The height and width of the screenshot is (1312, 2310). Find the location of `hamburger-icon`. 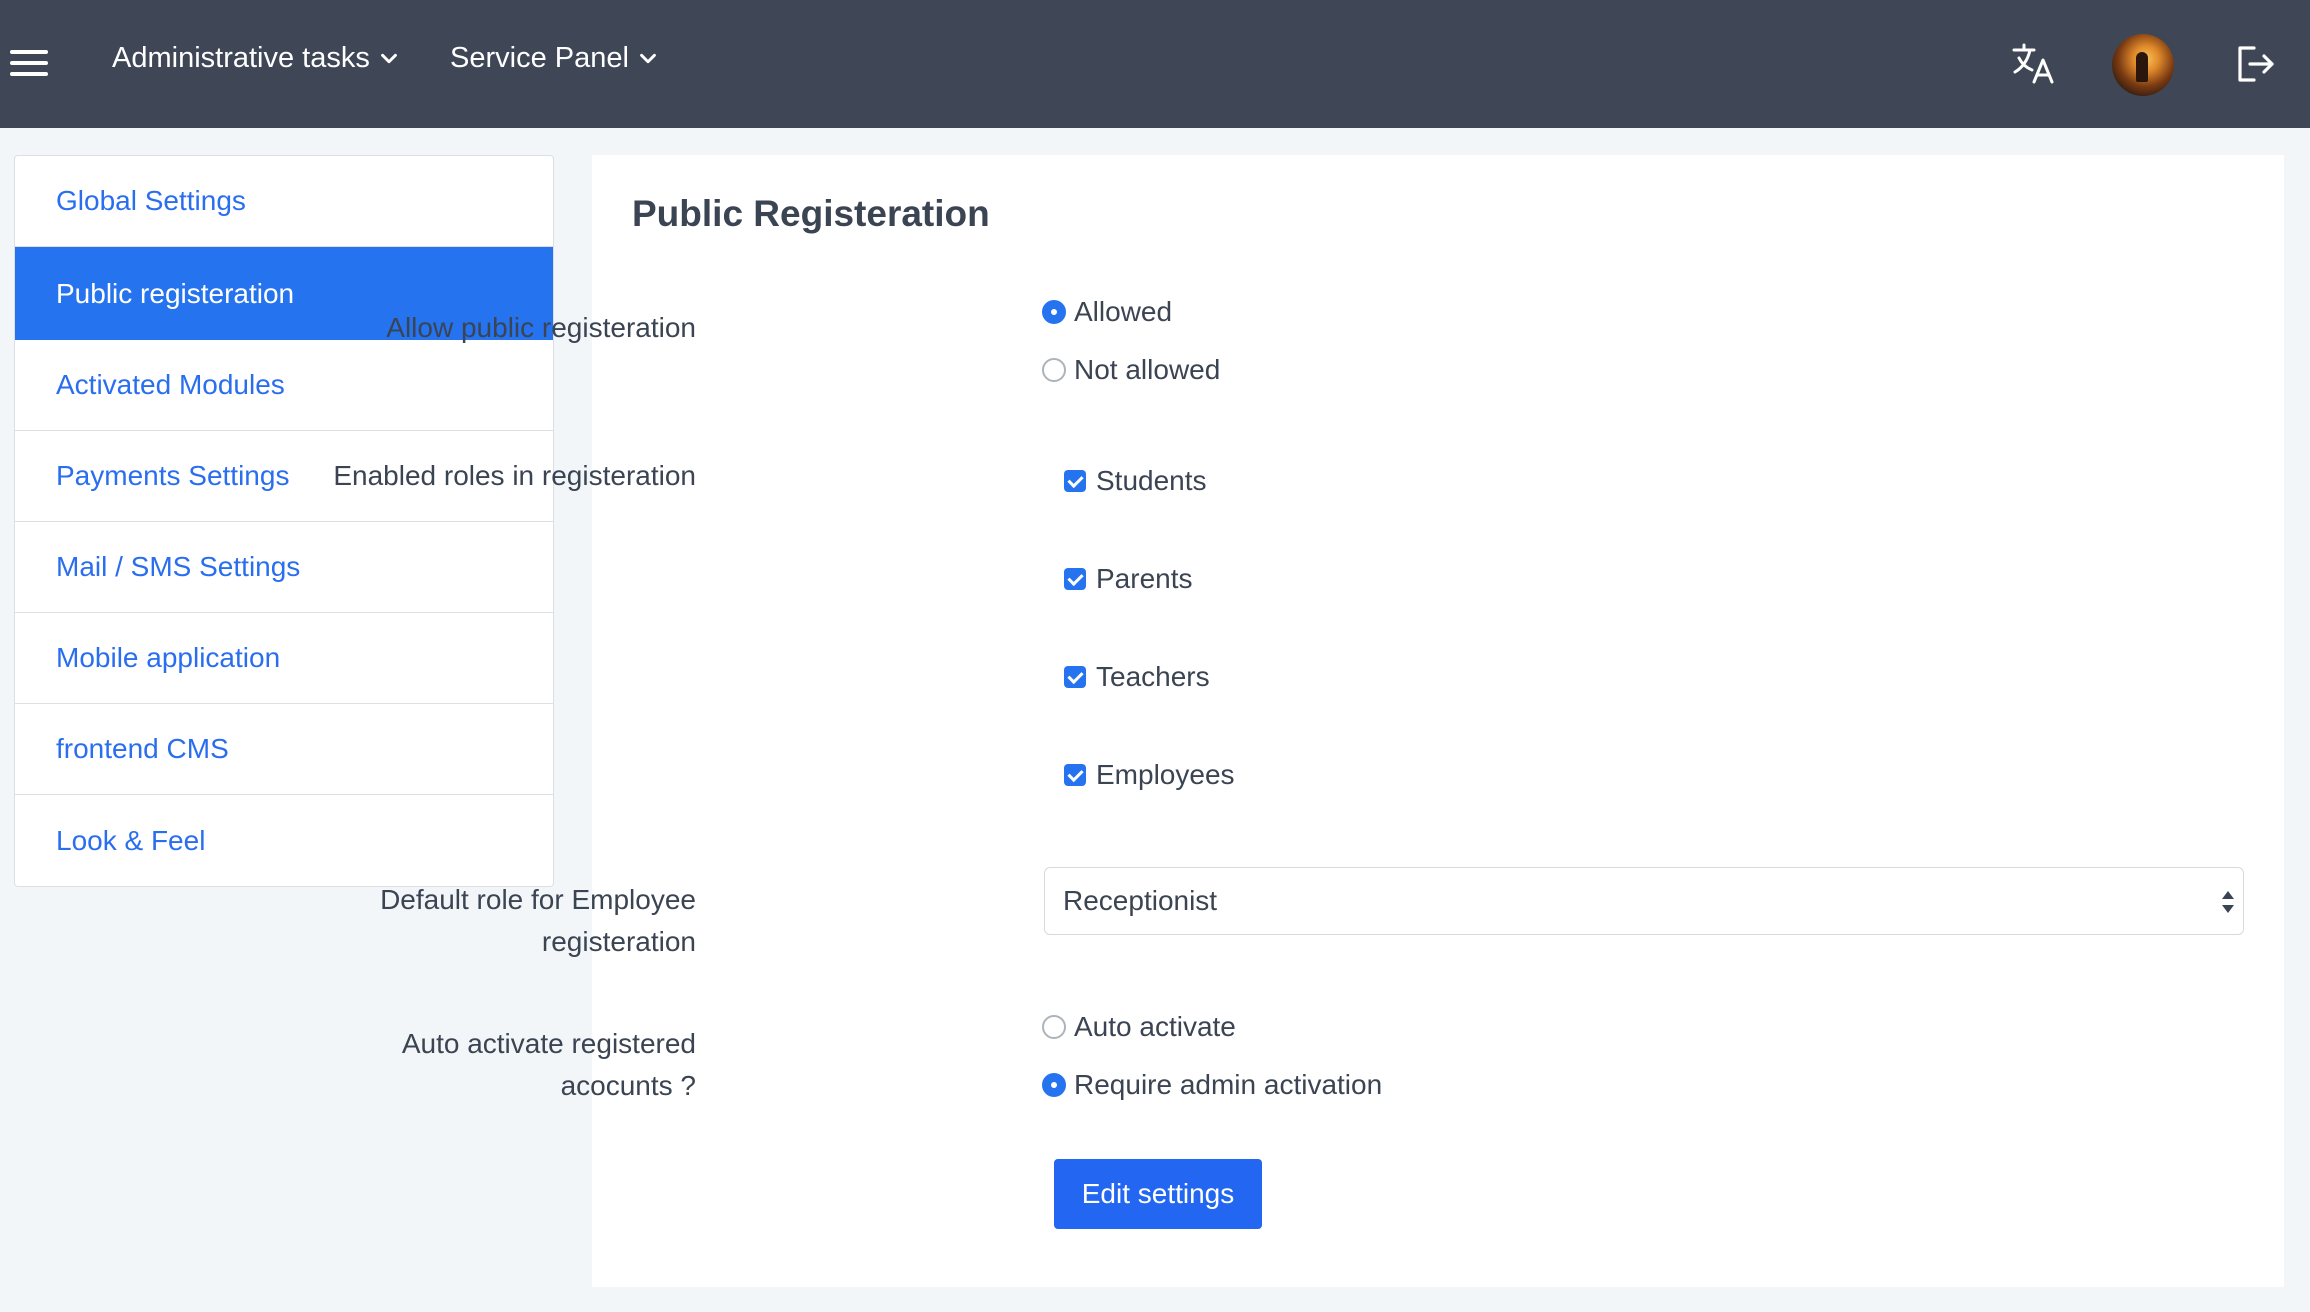

hamburger-icon is located at coordinates (29, 63).